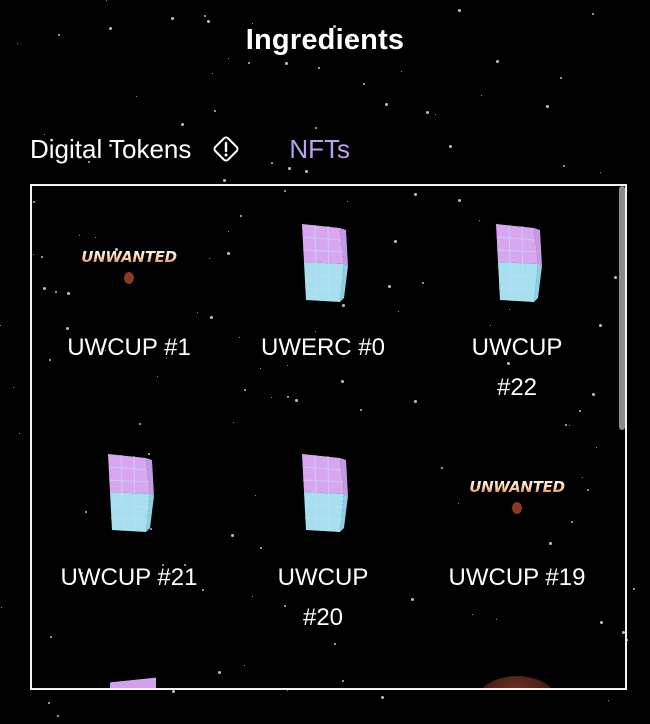 The width and height of the screenshot is (650, 724). I want to click on warning-diamond-icon, so click(226, 149).